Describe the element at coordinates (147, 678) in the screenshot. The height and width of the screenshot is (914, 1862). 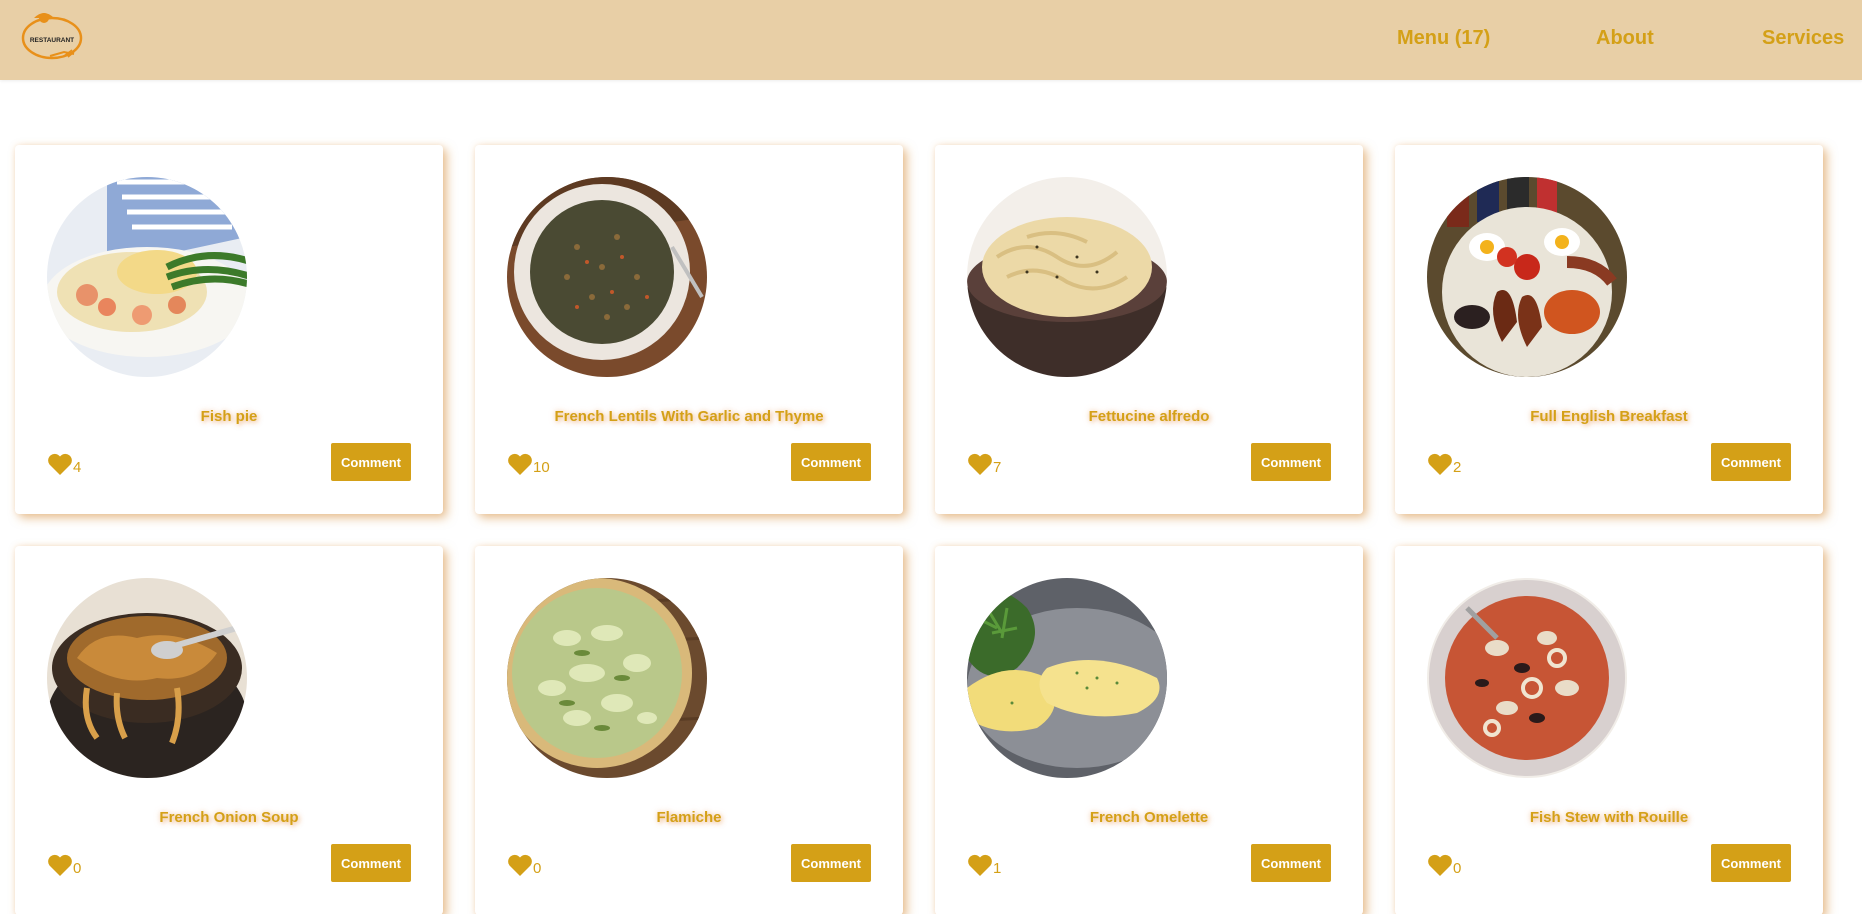
I see `dish-image-onion-soup` at that location.